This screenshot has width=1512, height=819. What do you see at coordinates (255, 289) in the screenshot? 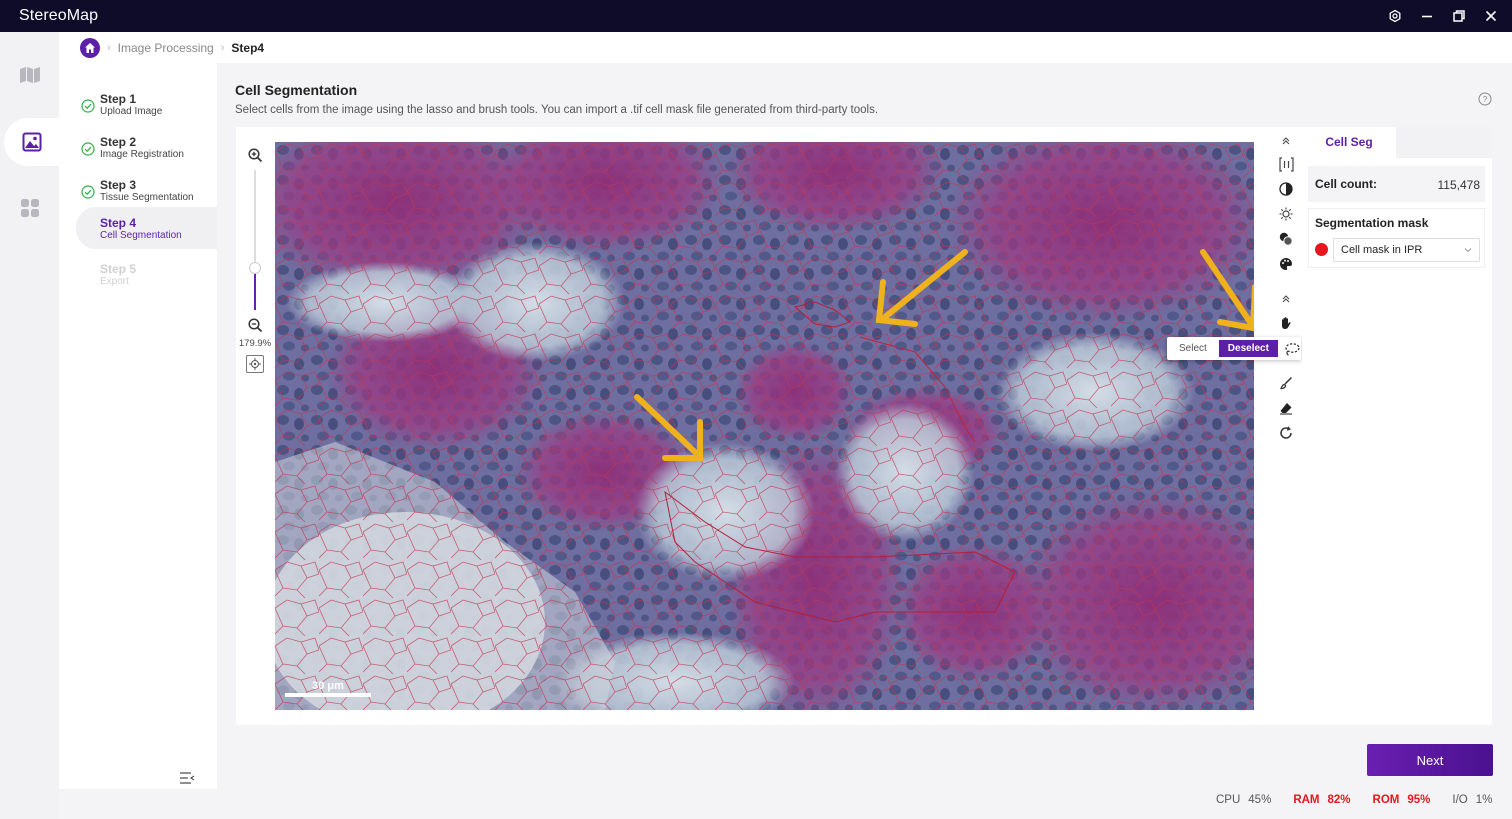
I see `zoom-slider-fill` at bounding box center [255, 289].